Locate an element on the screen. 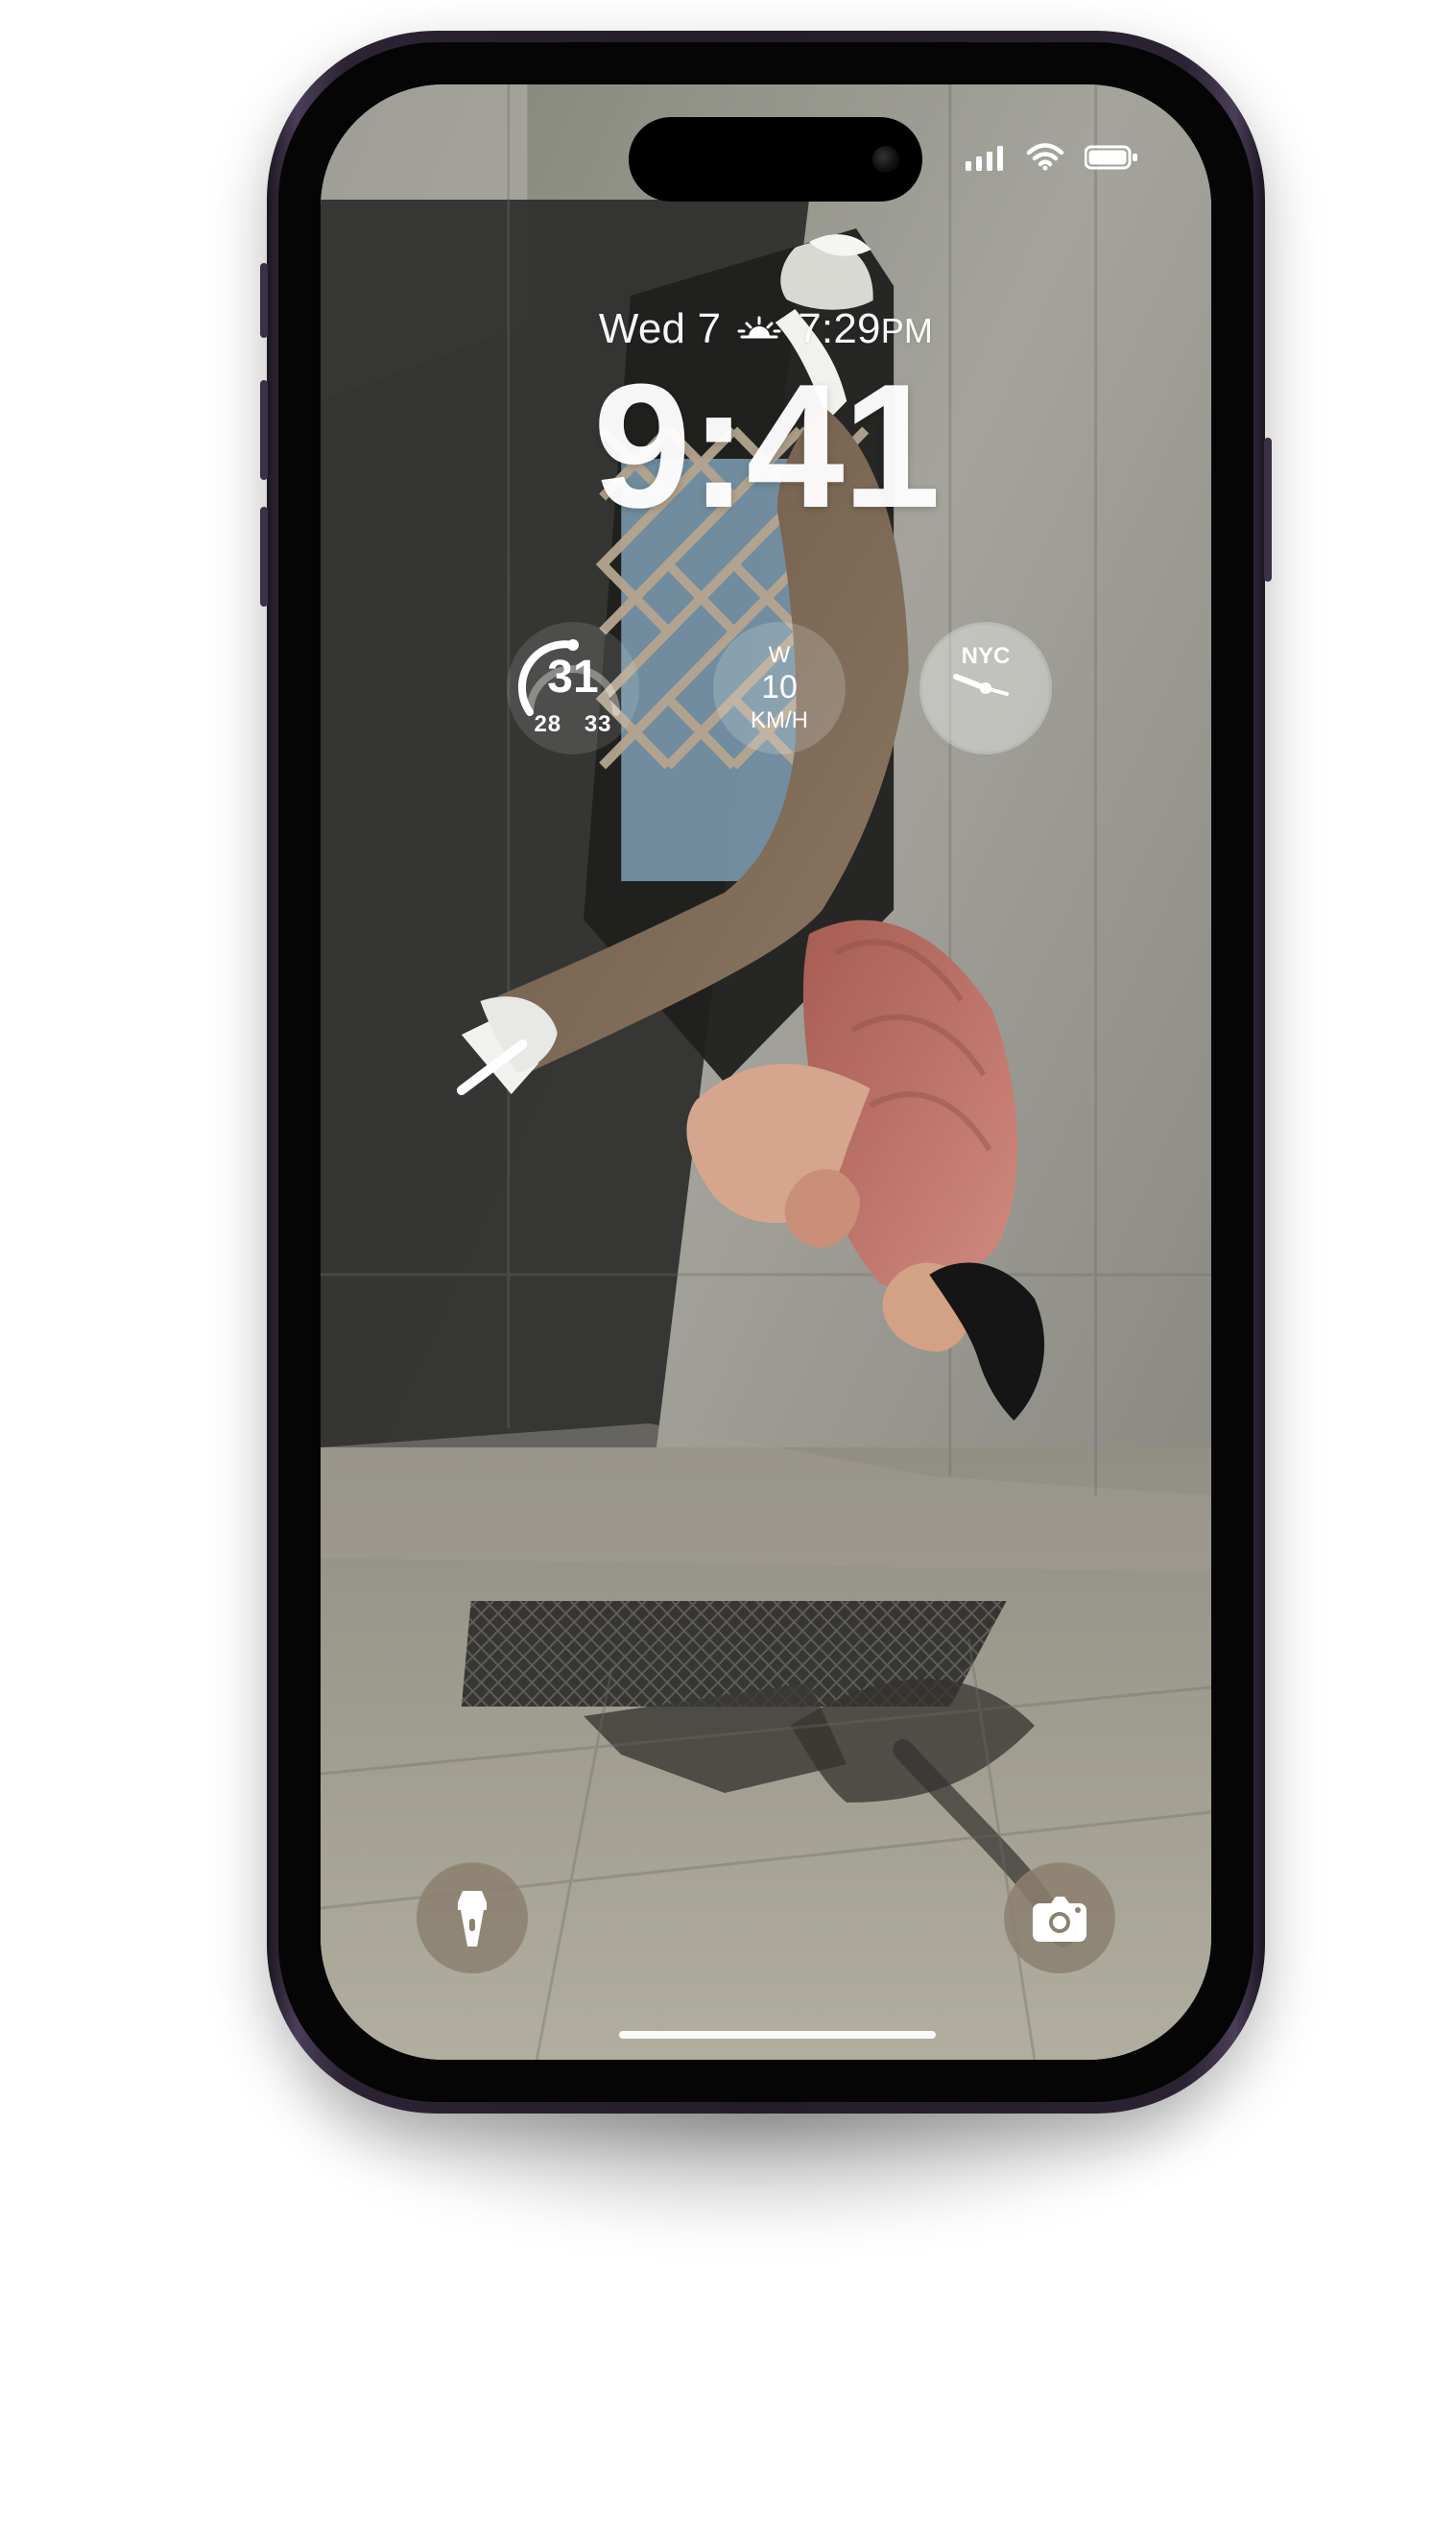 The width and height of the screenshot is (1456, 2532). camera-button is located at coordinates (1059, 1918).